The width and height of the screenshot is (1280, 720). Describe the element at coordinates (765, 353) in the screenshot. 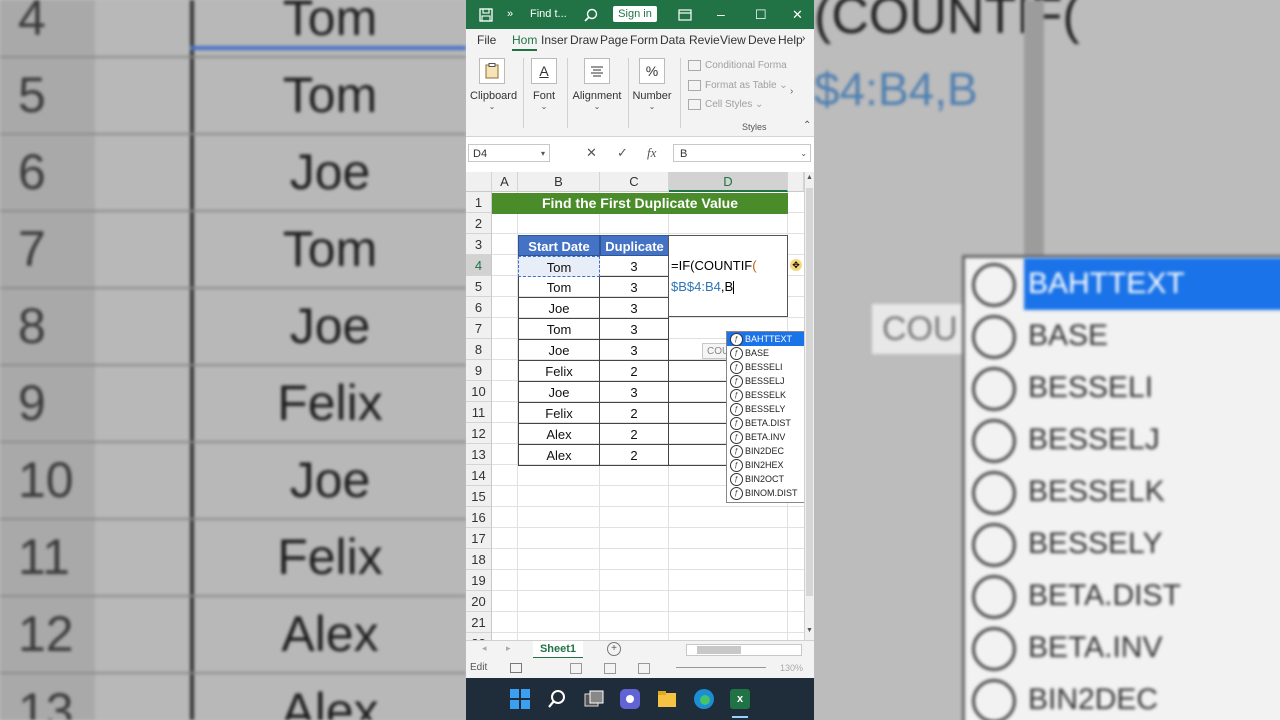

I see `autocomplete-item: ƒ BASE` at that location.